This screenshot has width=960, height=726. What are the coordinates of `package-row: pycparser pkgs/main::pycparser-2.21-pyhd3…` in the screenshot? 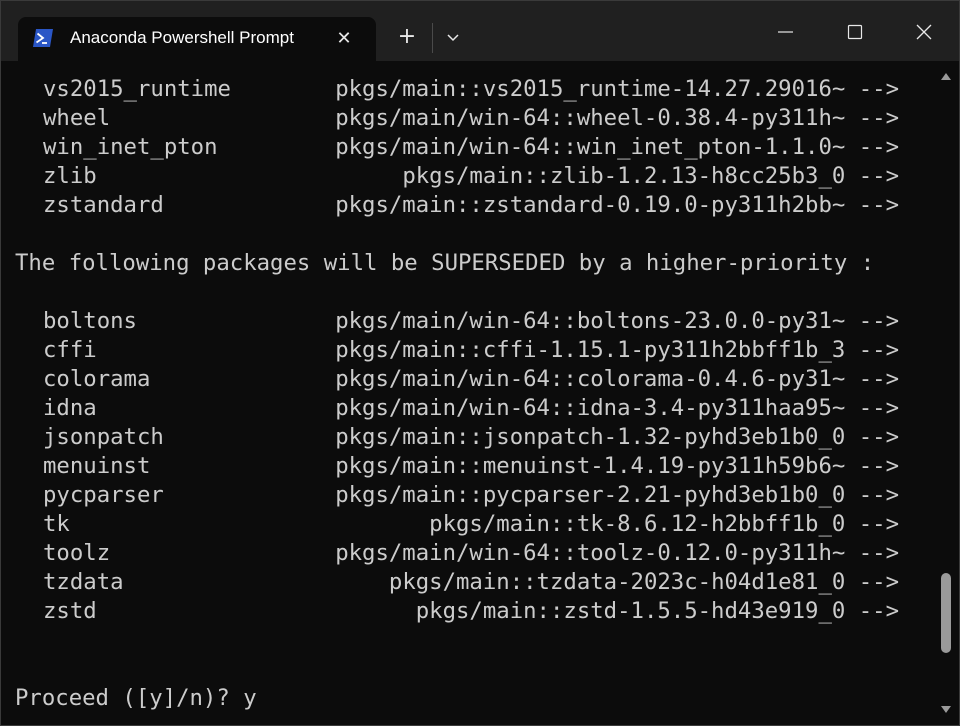 It's located at (457, 495).